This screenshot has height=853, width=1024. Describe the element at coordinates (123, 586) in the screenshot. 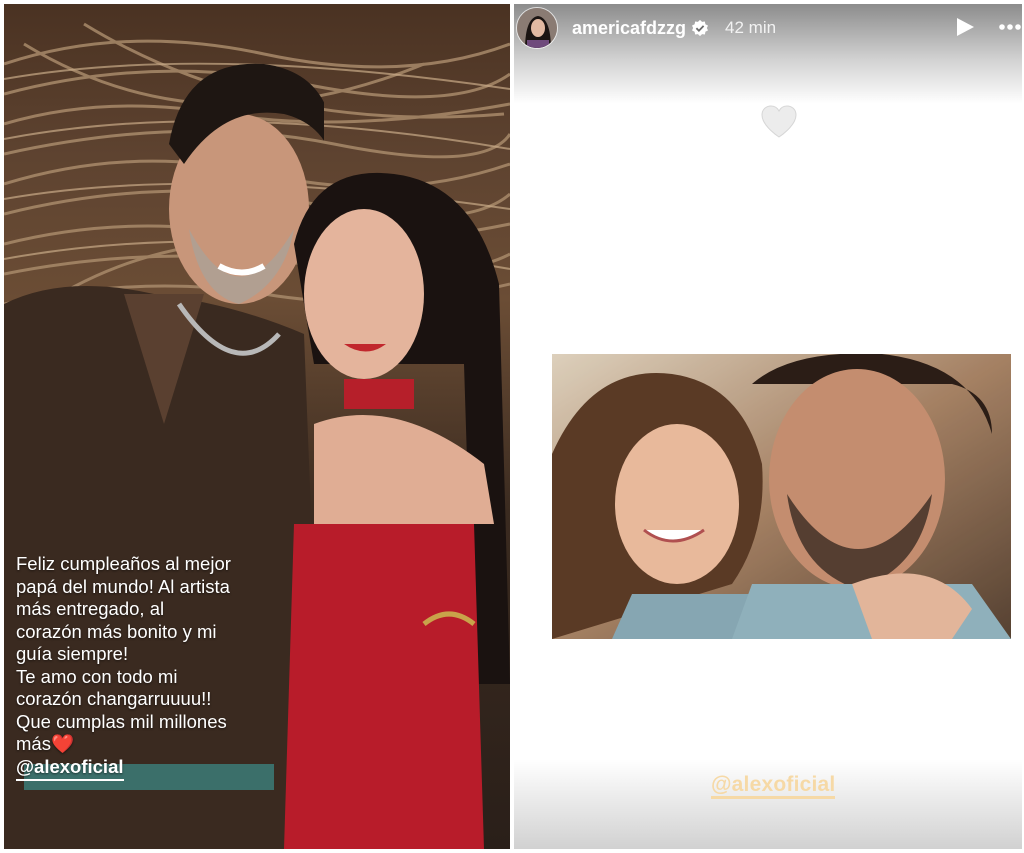

I see `caption-line: papá del mundo! Al artista` at that location.